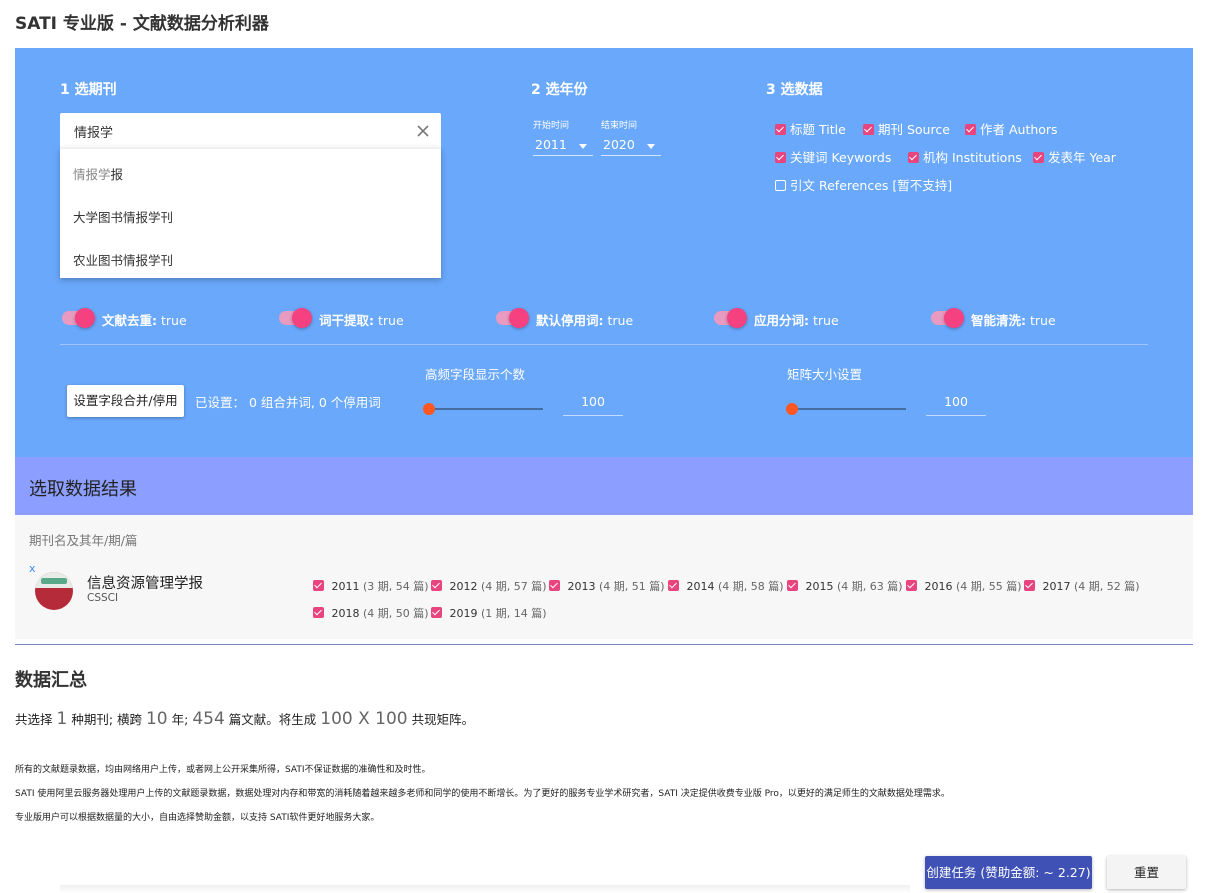  What do you see at coordinates (1074, 156) in the screenshot?
I see `field-checkbox-year: 发表年 Year` at bounding box center [1074, 156].